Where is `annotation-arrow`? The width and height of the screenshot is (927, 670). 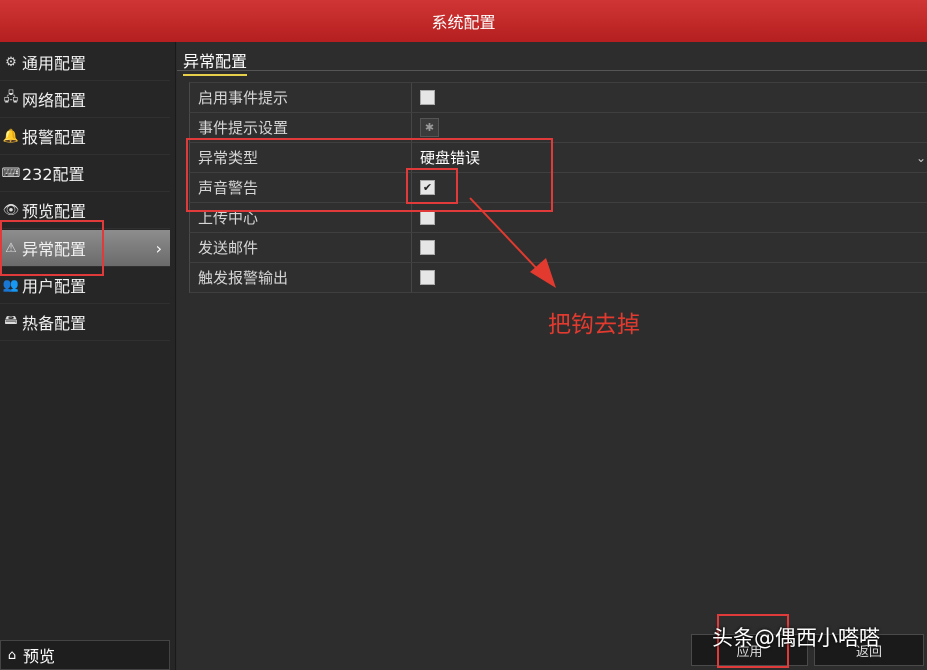 annotation-arrow is located at coordinates (512, 242).